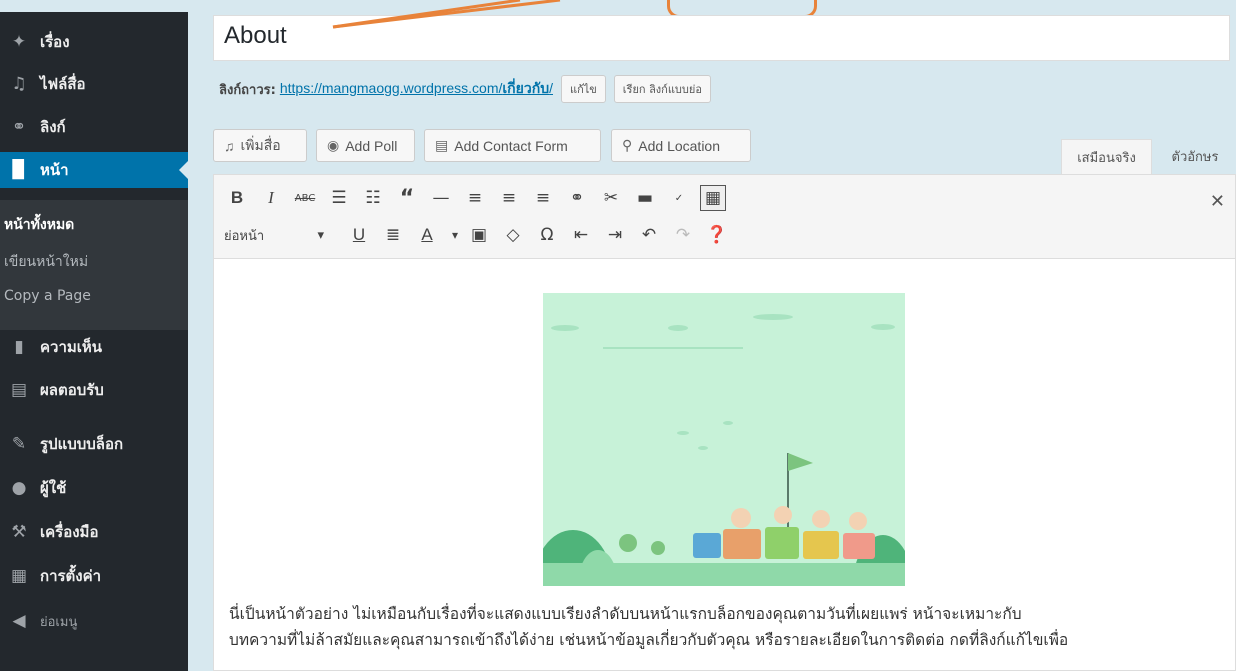 This screenshot has width=1236, height=671. Describe the element at coordinates (509, 198) in the screenshot. I see `align-center-icon: ≡` at that location.